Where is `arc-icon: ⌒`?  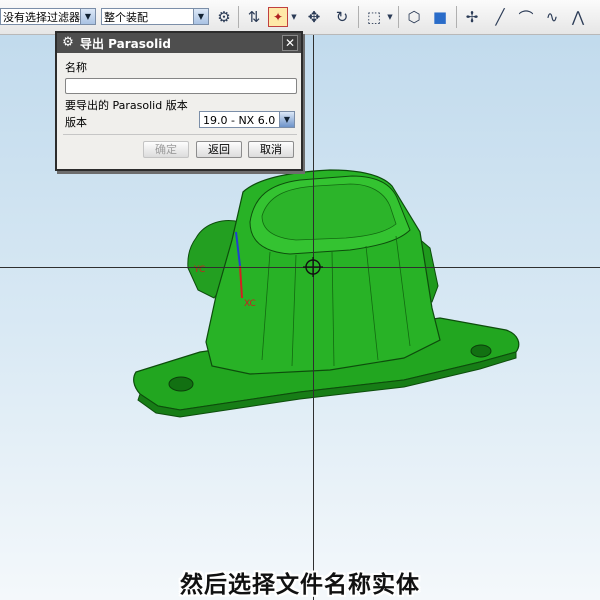
arc-icon: ⌒ is located at coordinates (526, 17).